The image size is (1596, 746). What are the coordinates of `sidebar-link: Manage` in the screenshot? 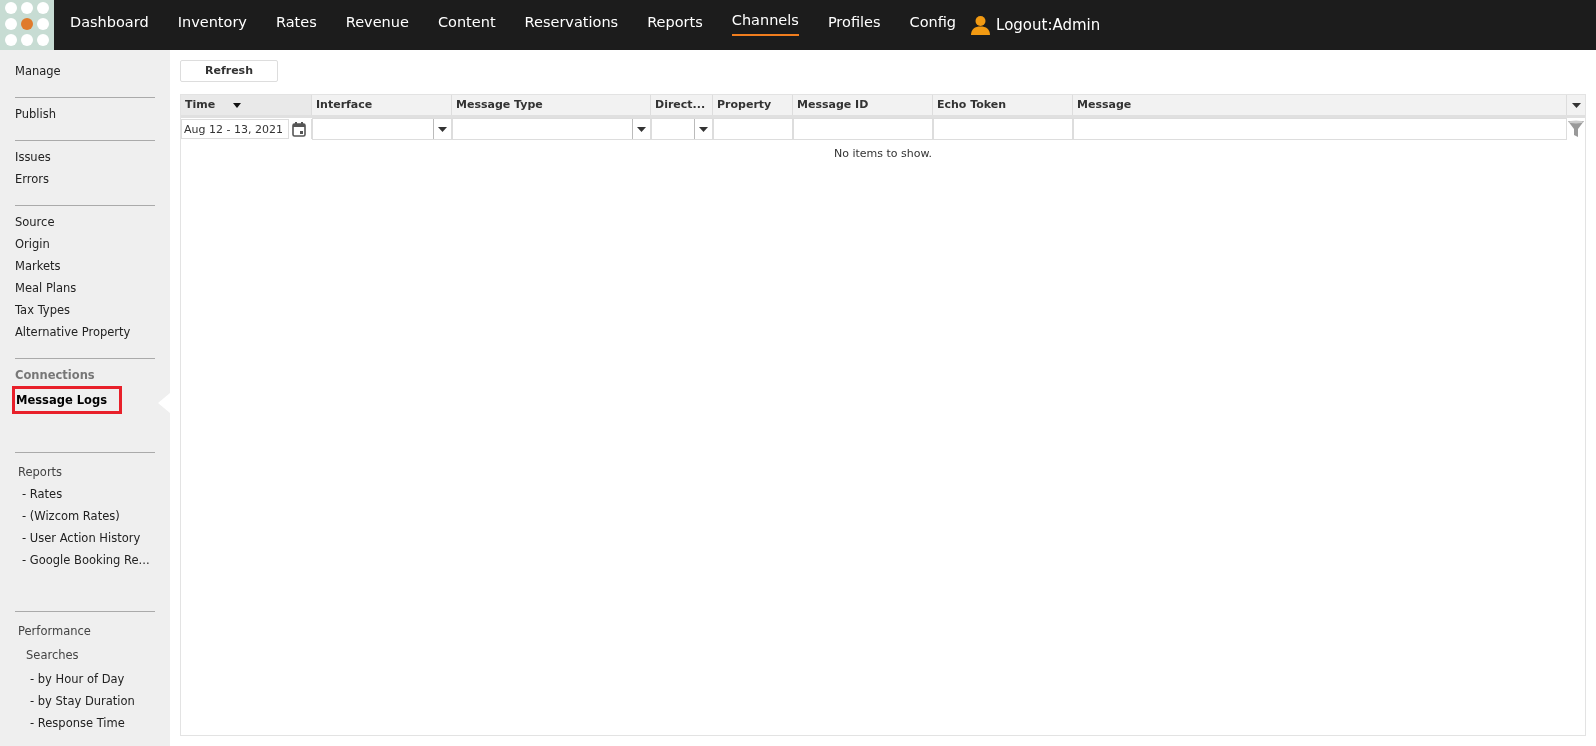 It's located at (85, 71).